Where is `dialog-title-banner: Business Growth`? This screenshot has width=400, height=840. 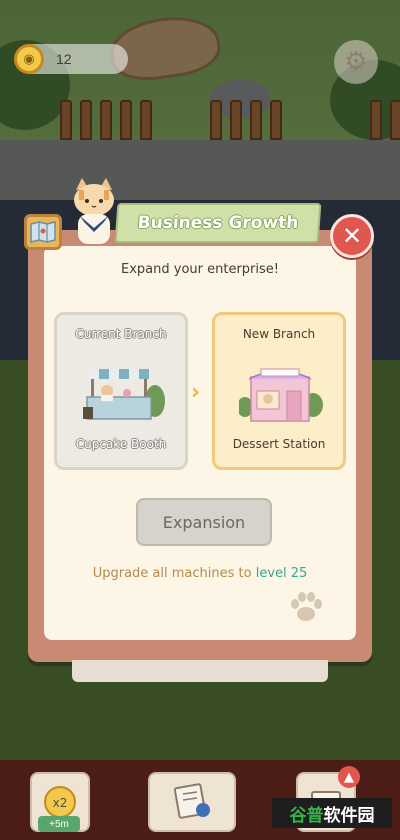 dialog-title-banner: Business Growth is located at coordinates (218, 223).